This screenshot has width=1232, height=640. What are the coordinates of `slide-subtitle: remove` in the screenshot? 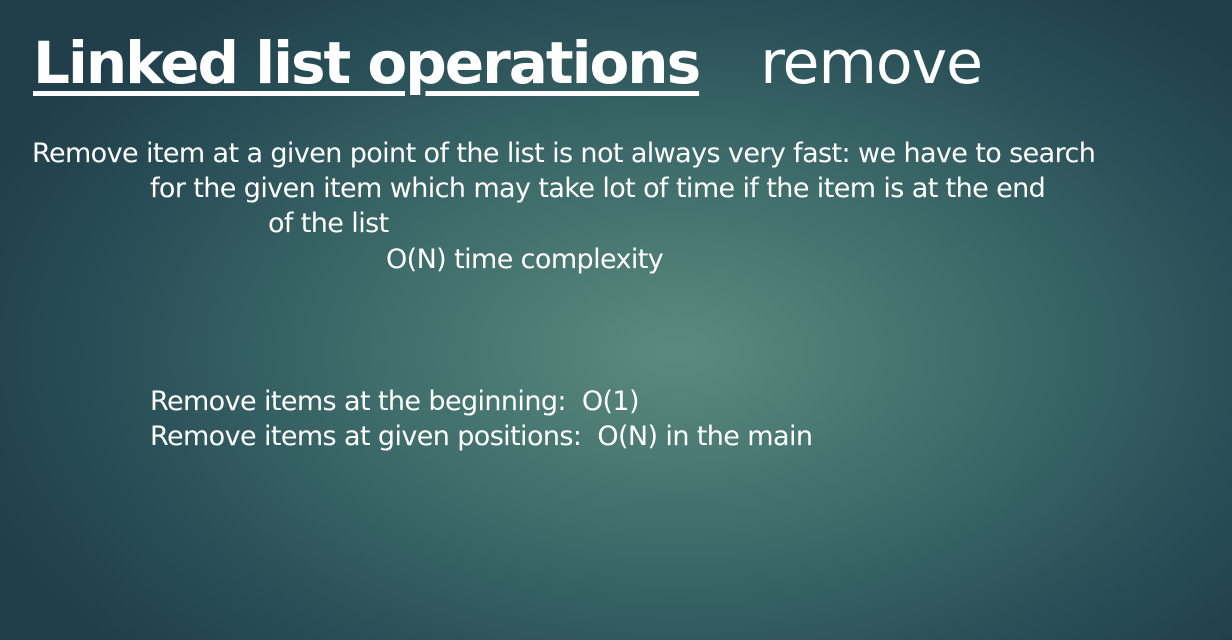 It's located at (871, 63).